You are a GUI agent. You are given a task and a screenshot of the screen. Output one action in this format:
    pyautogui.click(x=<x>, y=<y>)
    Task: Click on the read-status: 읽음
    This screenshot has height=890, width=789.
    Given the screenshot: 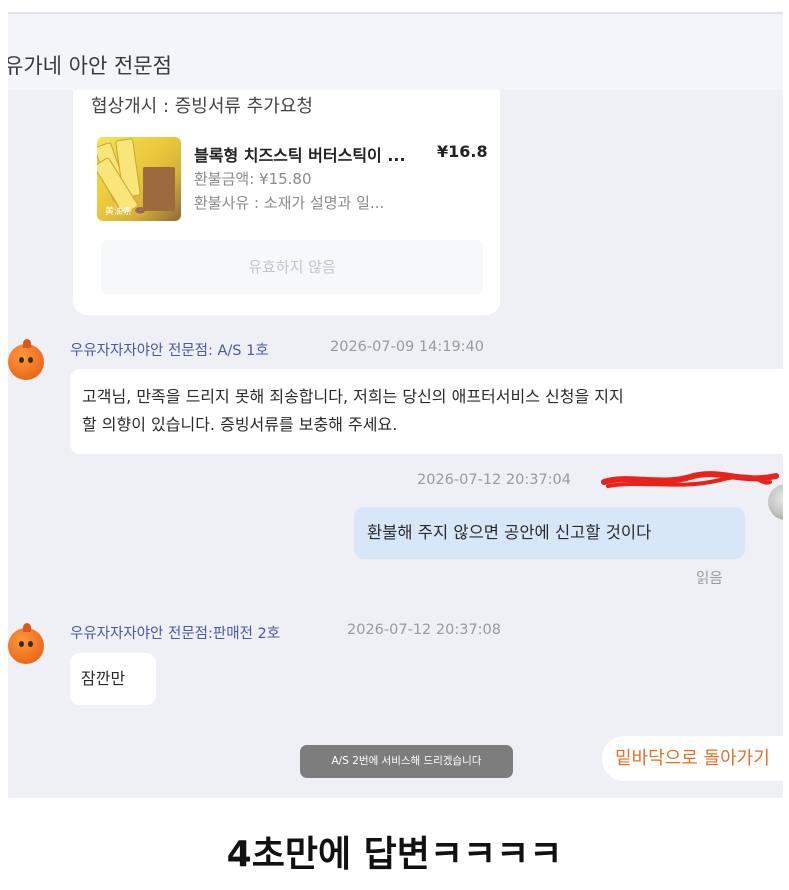 What is the action you would take?
    pyautogui.click(x=709, y=579)
    